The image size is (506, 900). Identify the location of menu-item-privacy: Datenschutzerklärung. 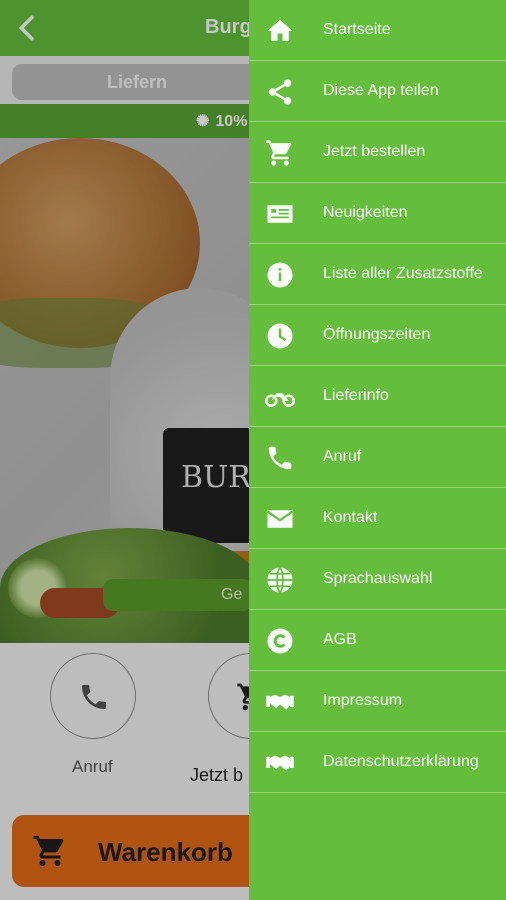
(377, 762).